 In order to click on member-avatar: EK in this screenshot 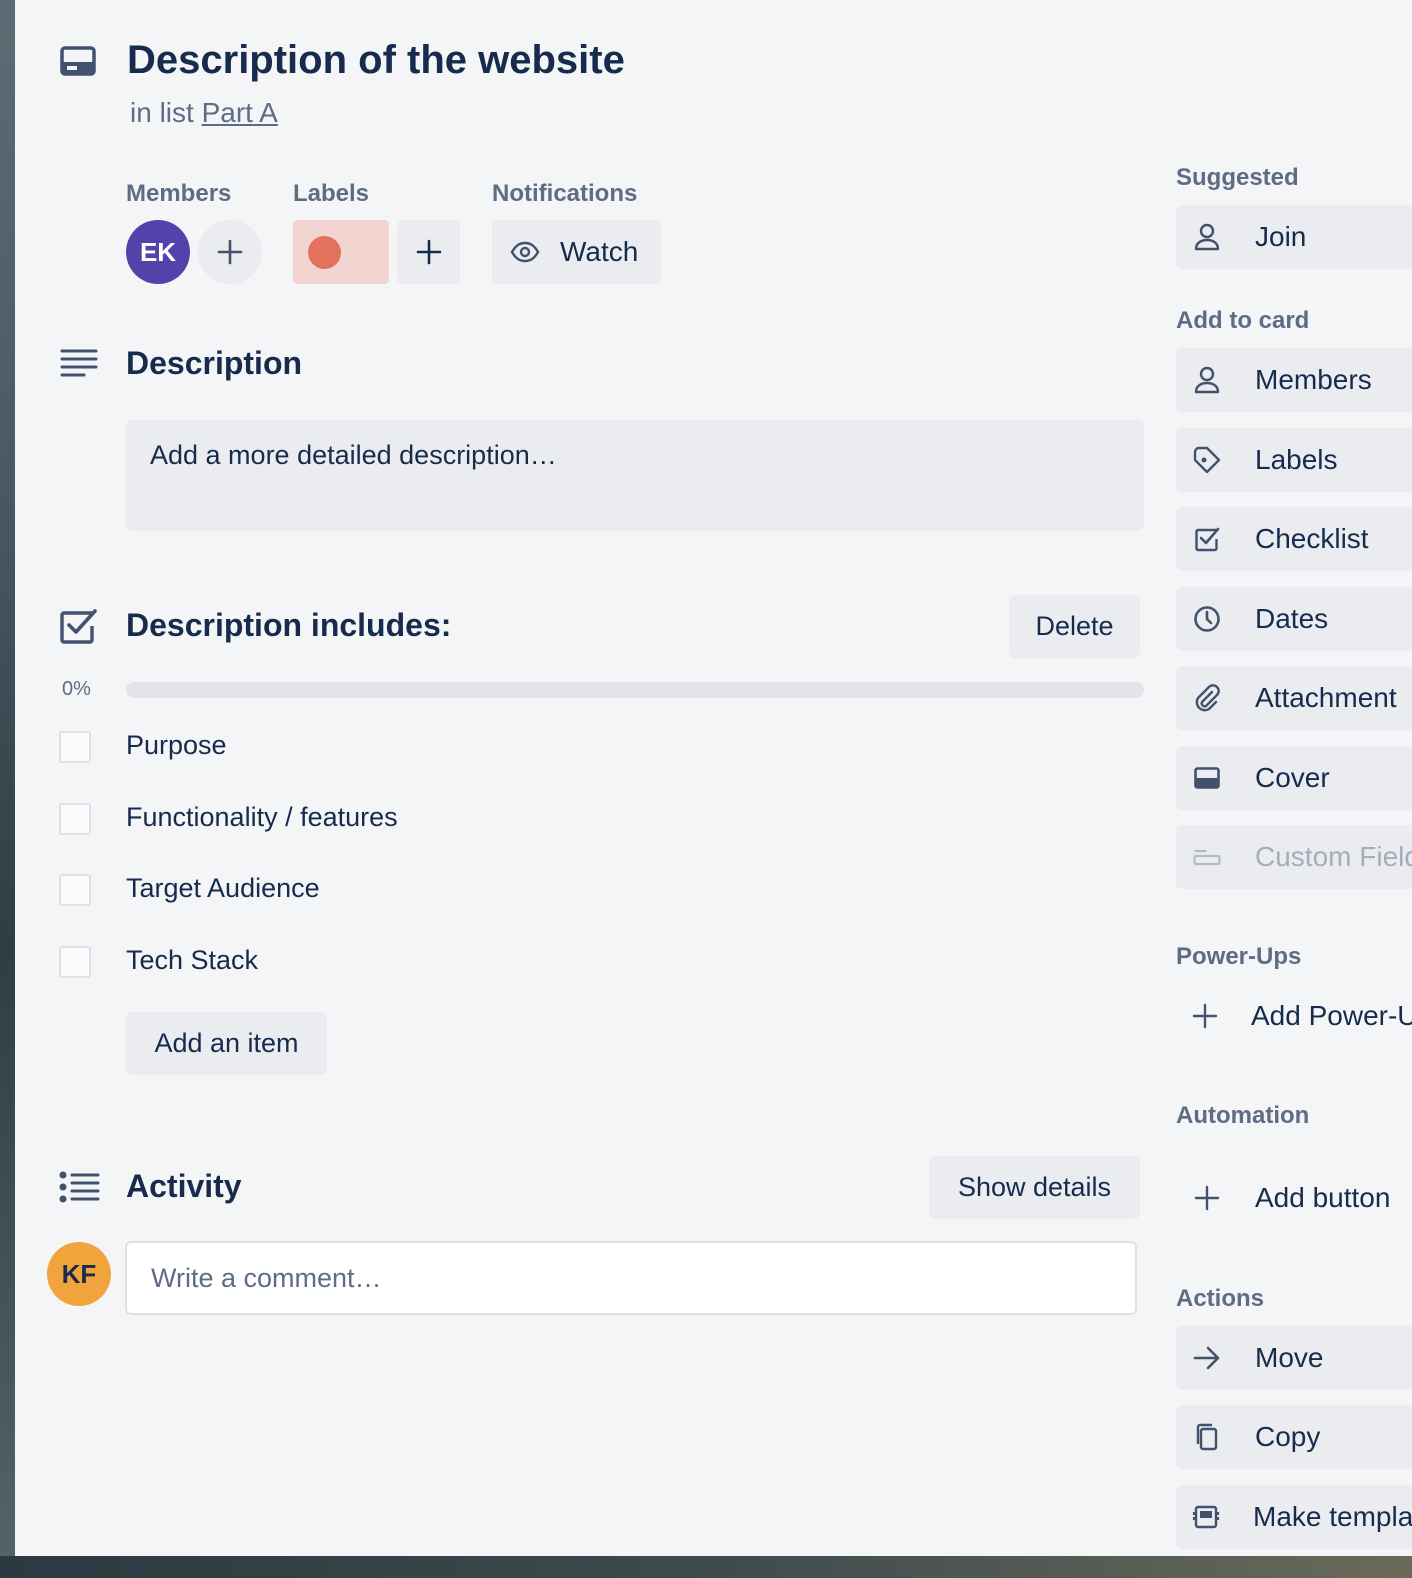, I will do `click(158, 252)`.